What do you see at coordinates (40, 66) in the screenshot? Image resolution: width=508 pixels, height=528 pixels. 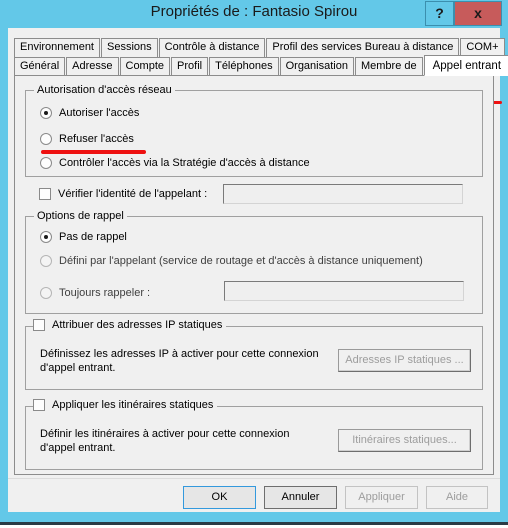 I see `tab-general: Général` at bounding box center [40, 66].